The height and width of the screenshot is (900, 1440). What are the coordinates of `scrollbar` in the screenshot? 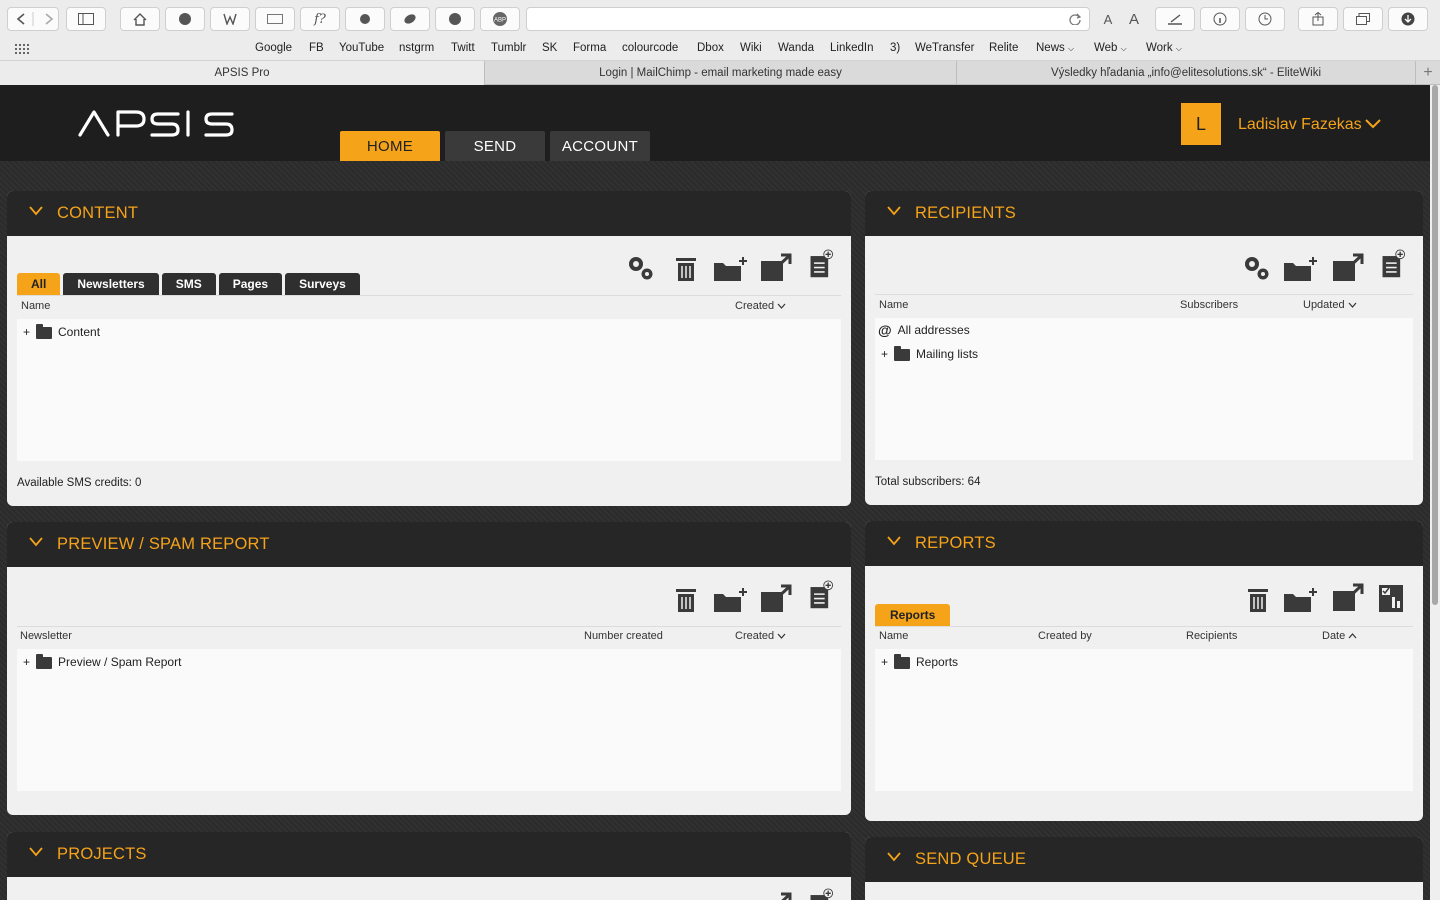 It's located at (1435, 492).